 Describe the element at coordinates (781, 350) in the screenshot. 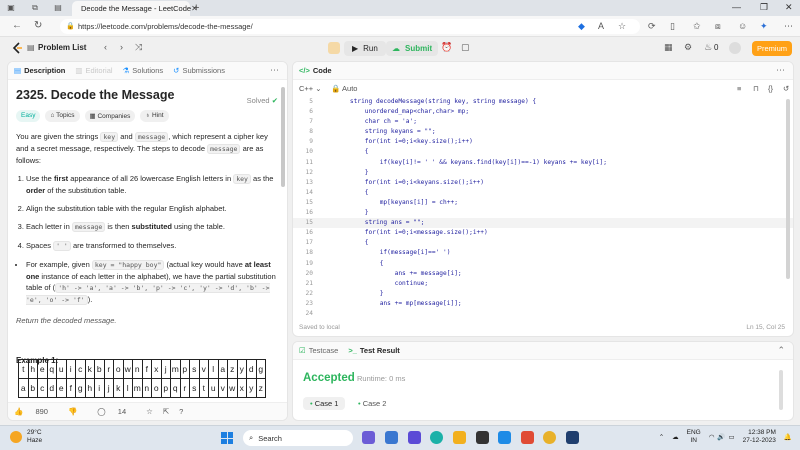

I see `test-collapse-icon: ⌃` at that location.